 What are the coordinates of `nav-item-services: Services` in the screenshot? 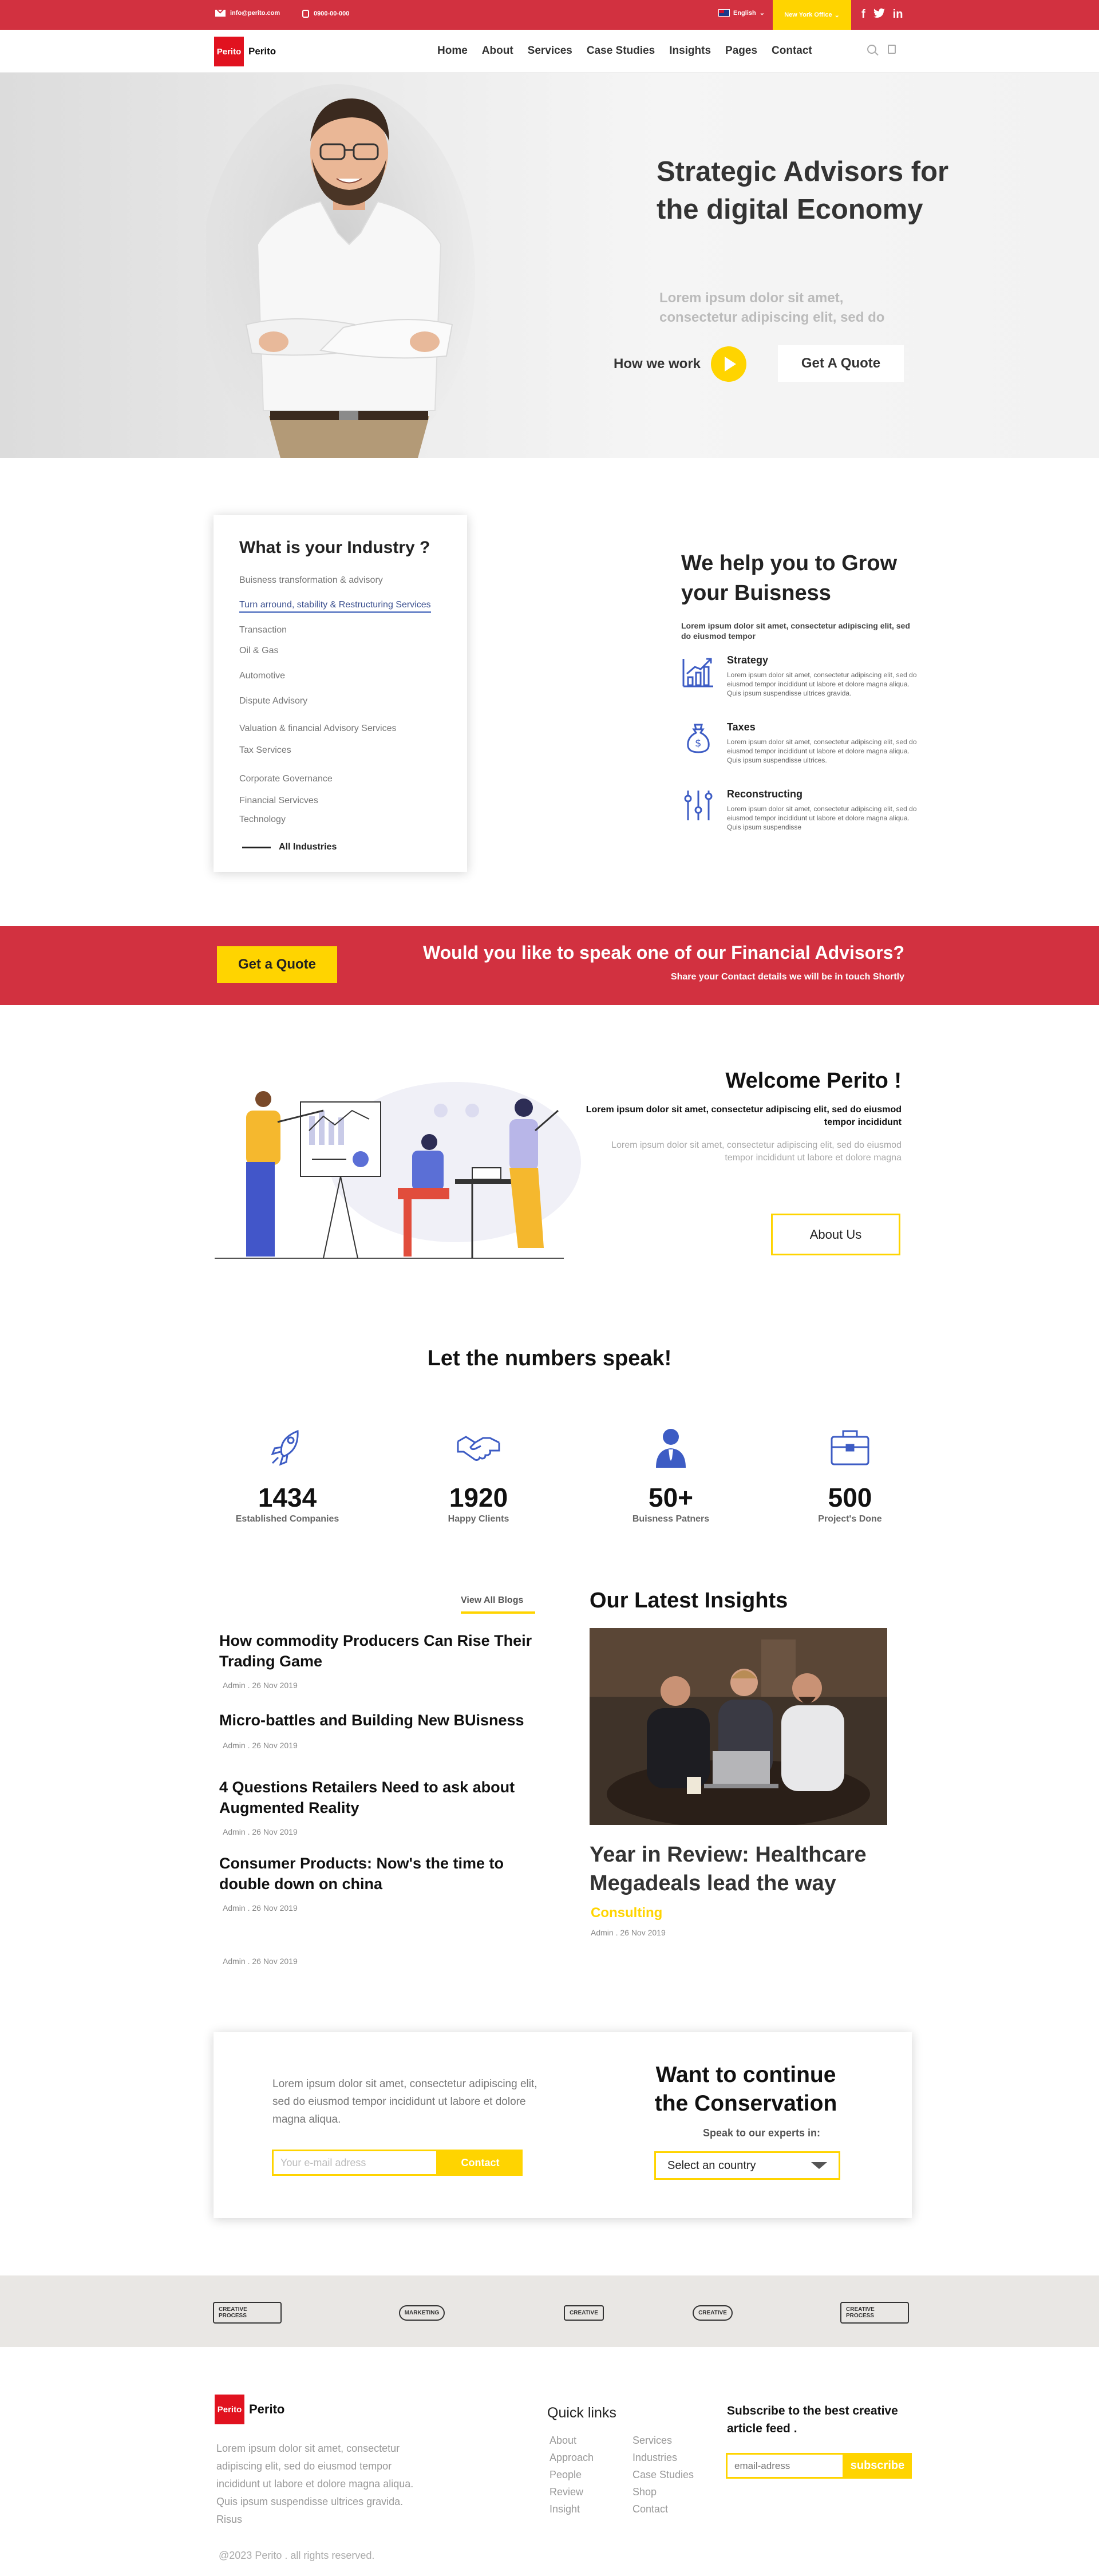 It's located at (550, 51).